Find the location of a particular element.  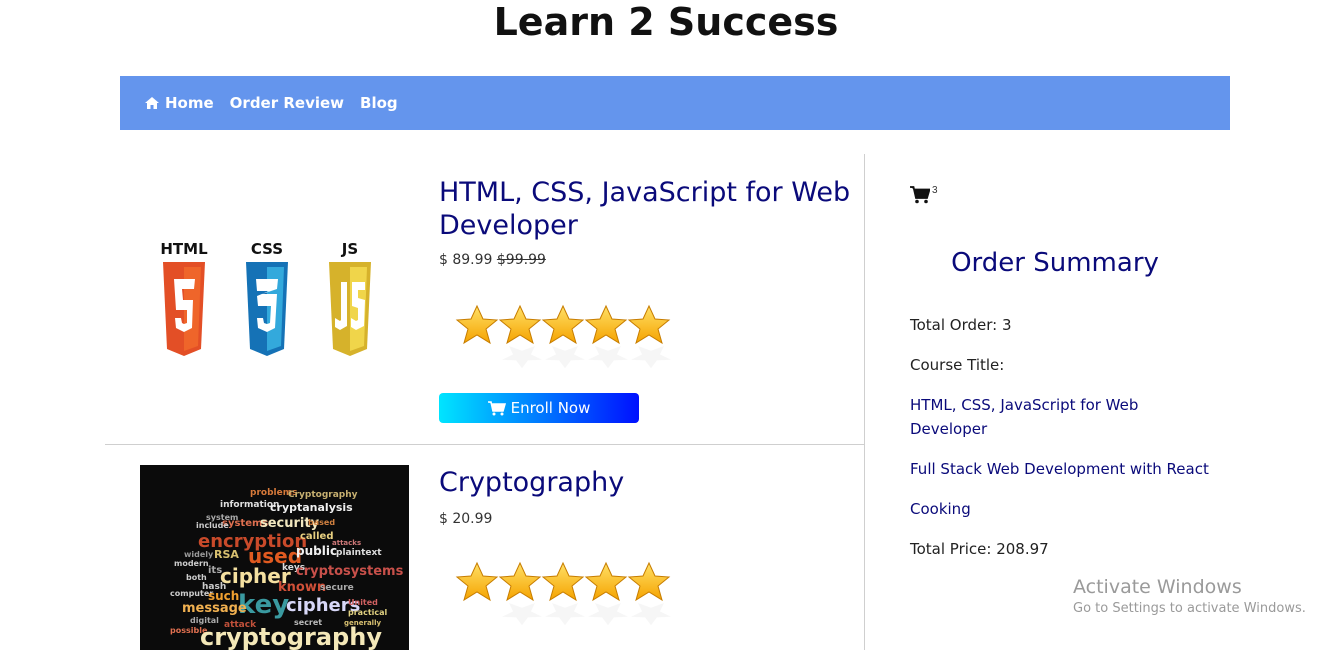

nav-blog: Blog is located at coordinates (379, 103).